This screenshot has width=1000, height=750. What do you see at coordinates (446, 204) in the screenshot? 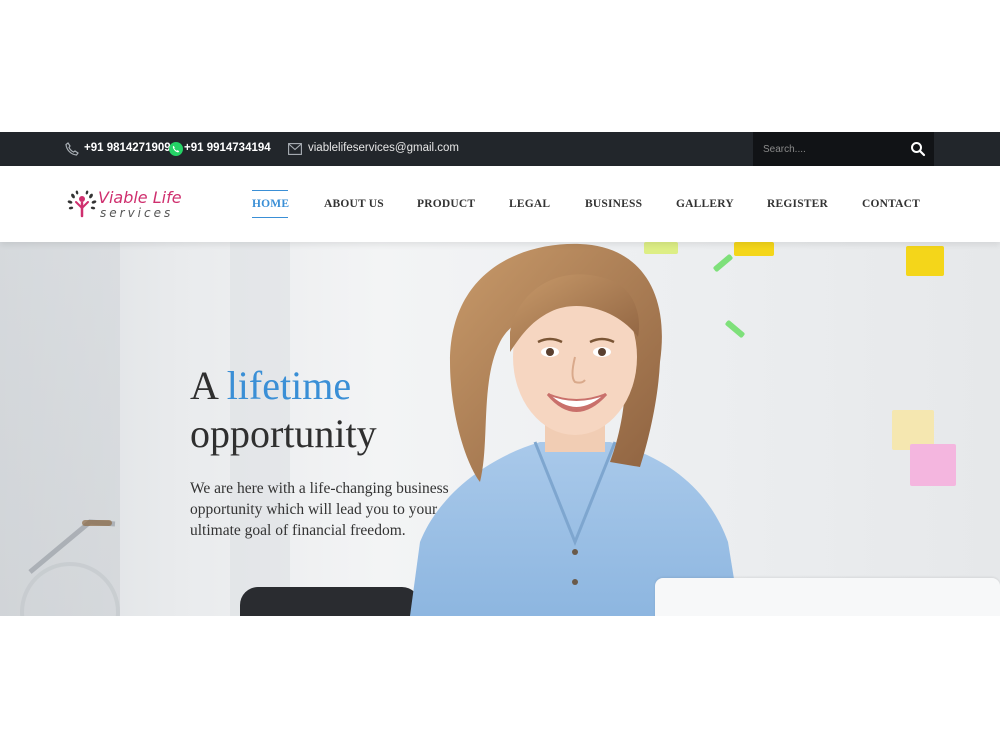
I see `nav-item-product: PRODUCT` at bounding box center [446, 204].